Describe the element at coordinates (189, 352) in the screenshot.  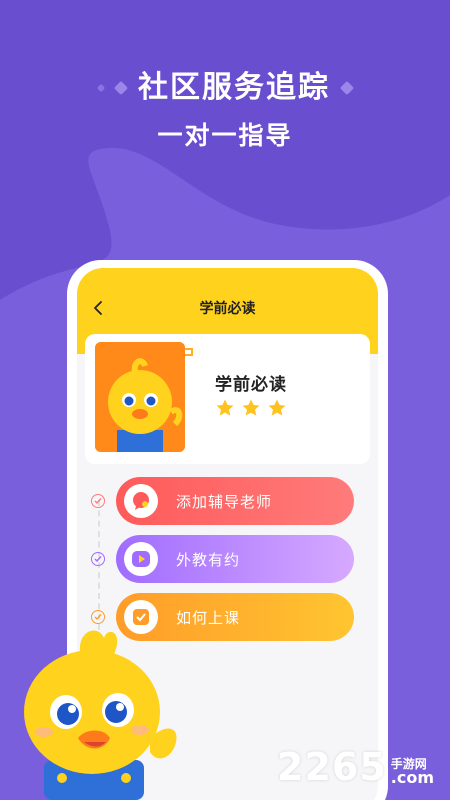
I see `cover-tab-decoration` at that location.